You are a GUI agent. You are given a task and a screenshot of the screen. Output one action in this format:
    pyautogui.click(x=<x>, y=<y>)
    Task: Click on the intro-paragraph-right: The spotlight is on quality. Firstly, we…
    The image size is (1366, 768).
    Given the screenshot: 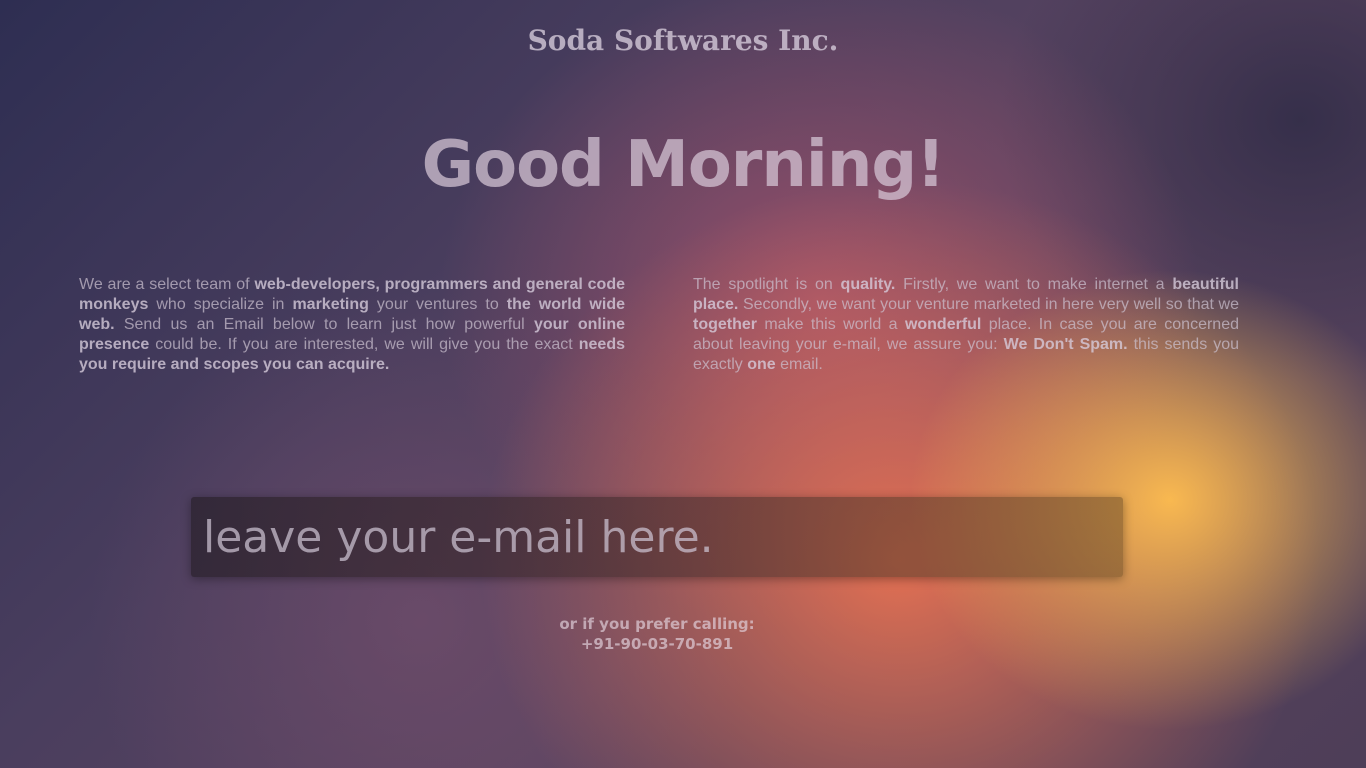 What is the action you would take?
    pyautogui.click(x=966, y=325)
    